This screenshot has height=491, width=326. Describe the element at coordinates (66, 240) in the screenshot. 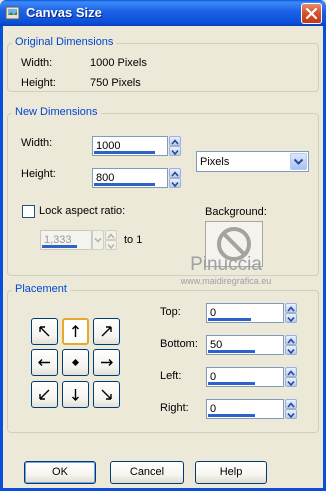

I see `aspect-ratio-input: 1,333` at that location.